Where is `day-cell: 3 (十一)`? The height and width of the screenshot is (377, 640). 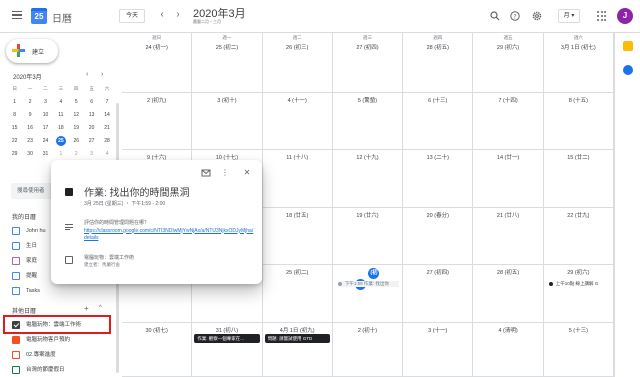 day-cell: 3 (十一) is located at coordinates (438, 350).